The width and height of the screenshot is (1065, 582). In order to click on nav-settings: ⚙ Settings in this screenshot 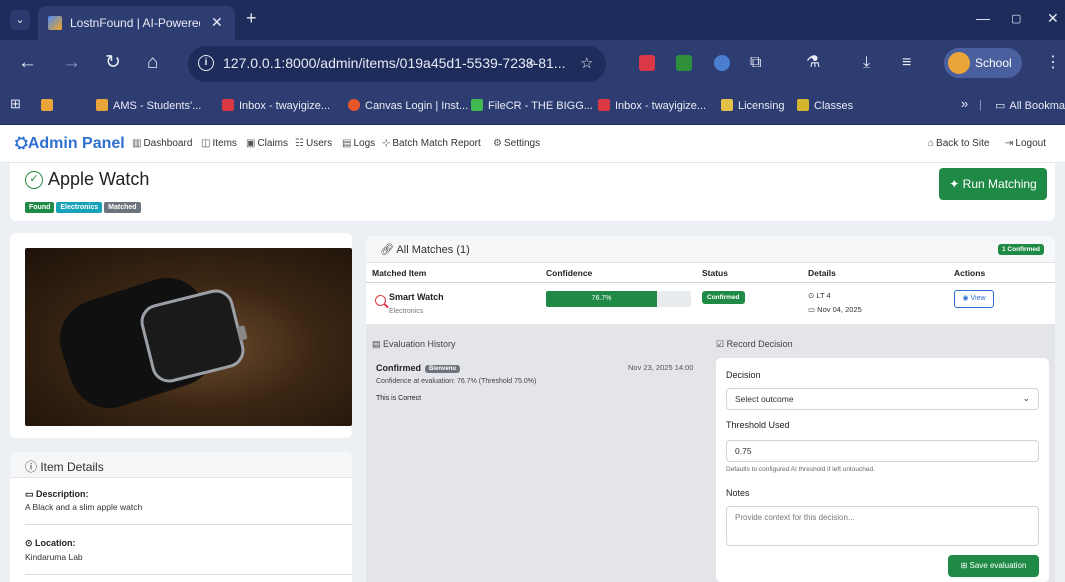, I will do `click(516, 143)`.